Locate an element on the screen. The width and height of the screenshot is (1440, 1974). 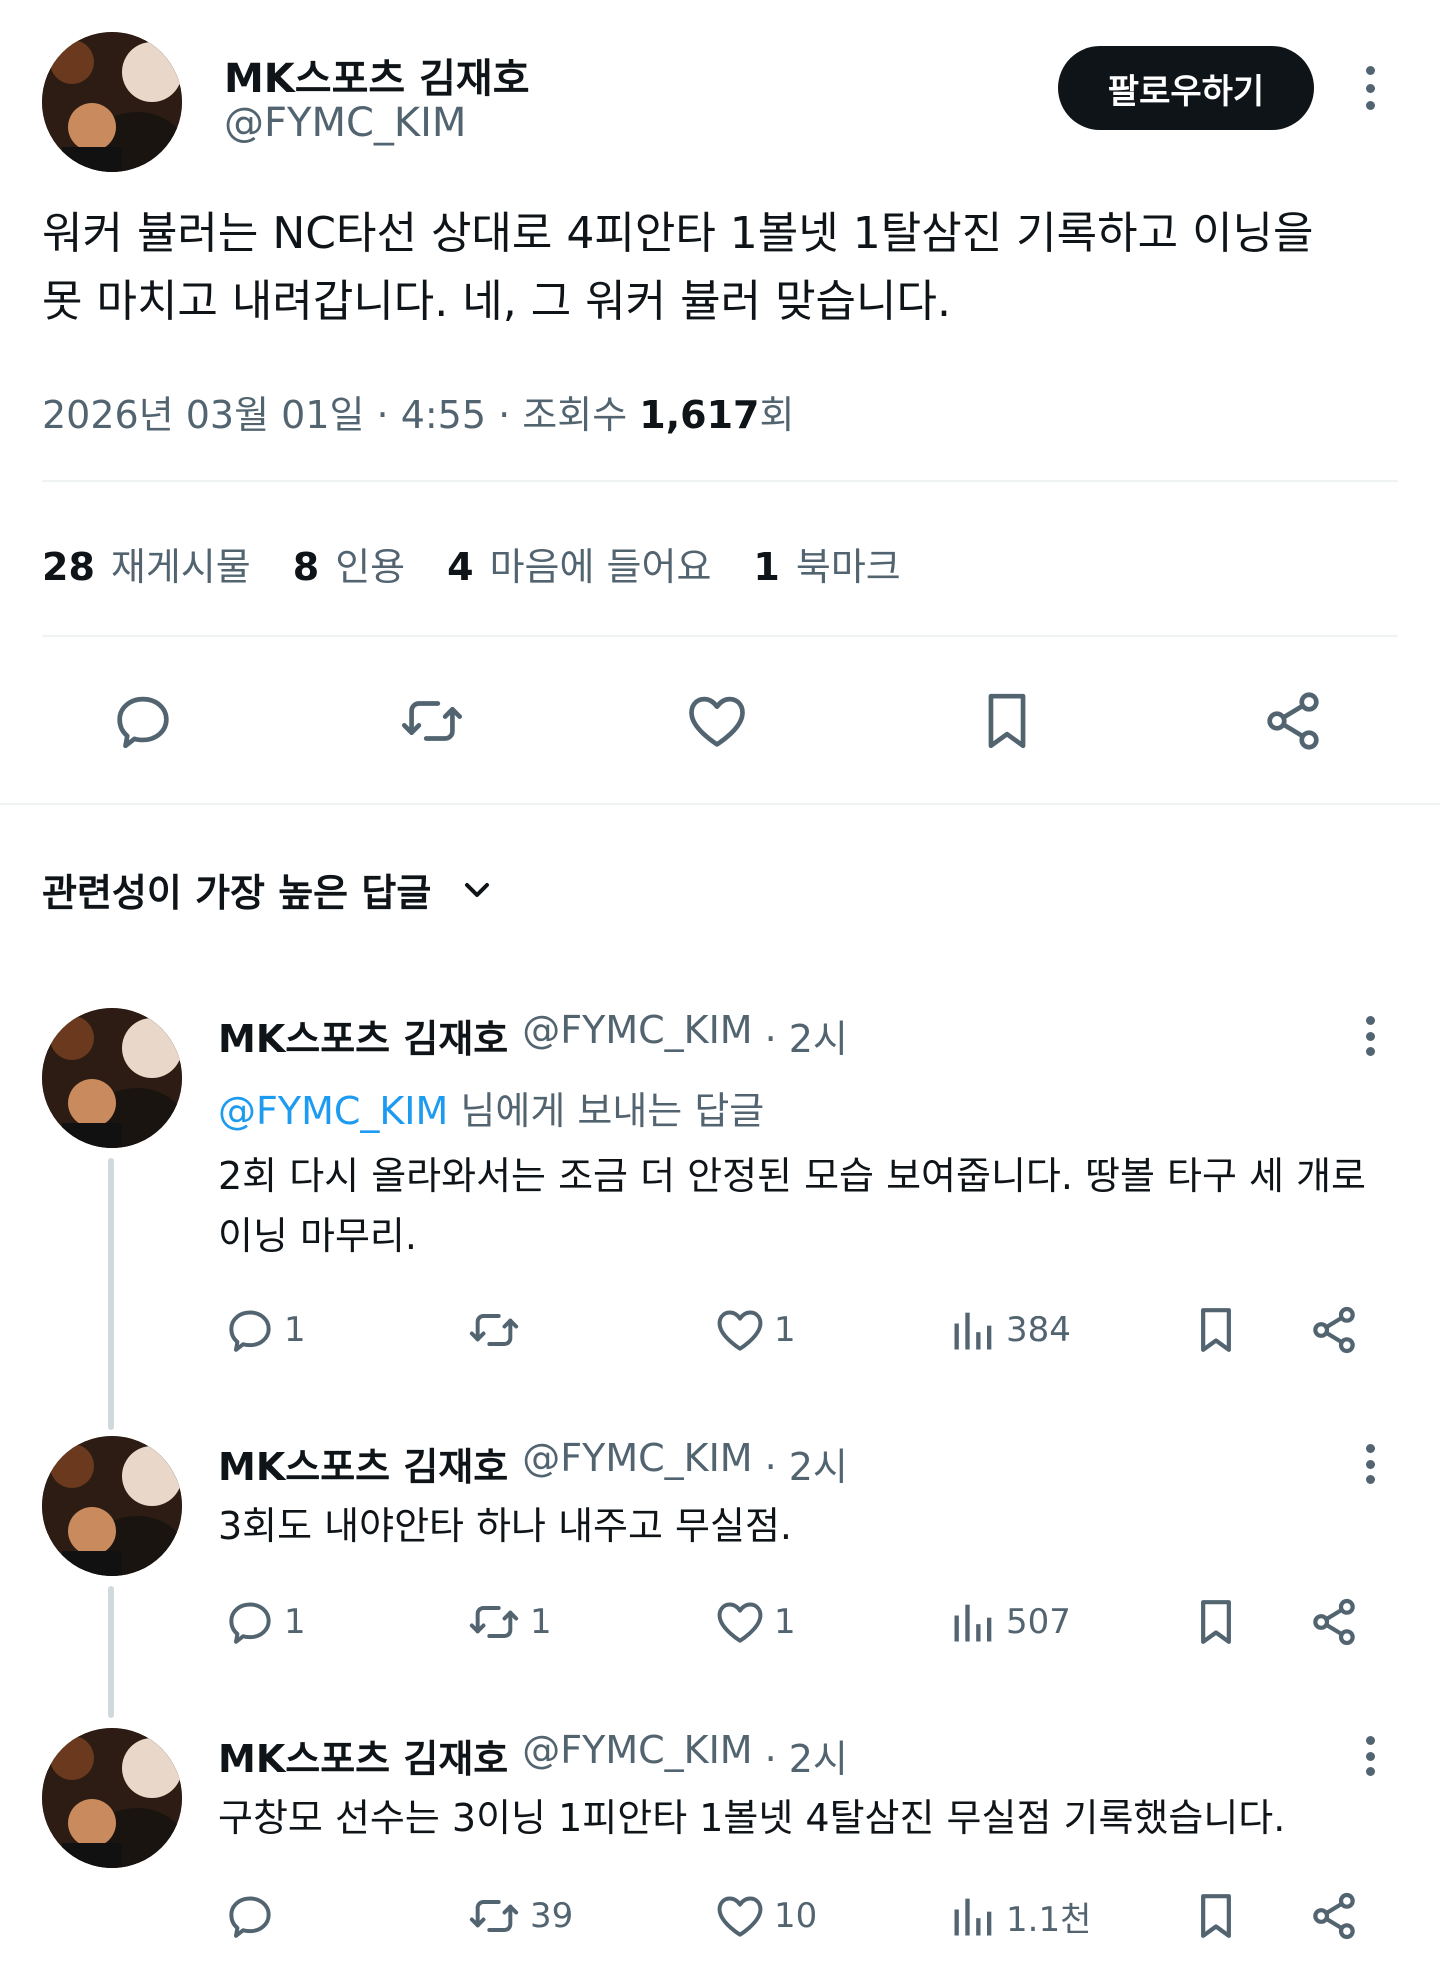
views-action: 1.1천 is located at coordinates (1019, 1916).